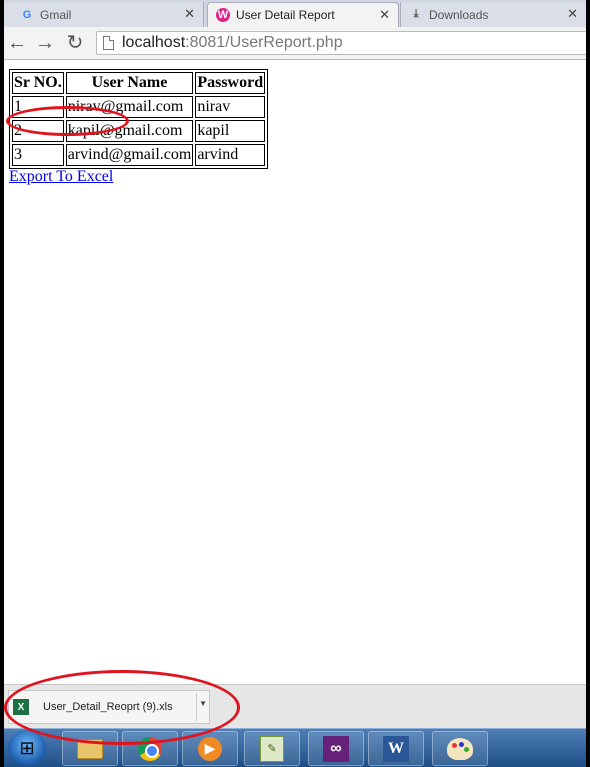  Describe the element at coordinates (264, 42) in the screenshot. I see `url-path: :8081/UserReport.php` at that location.